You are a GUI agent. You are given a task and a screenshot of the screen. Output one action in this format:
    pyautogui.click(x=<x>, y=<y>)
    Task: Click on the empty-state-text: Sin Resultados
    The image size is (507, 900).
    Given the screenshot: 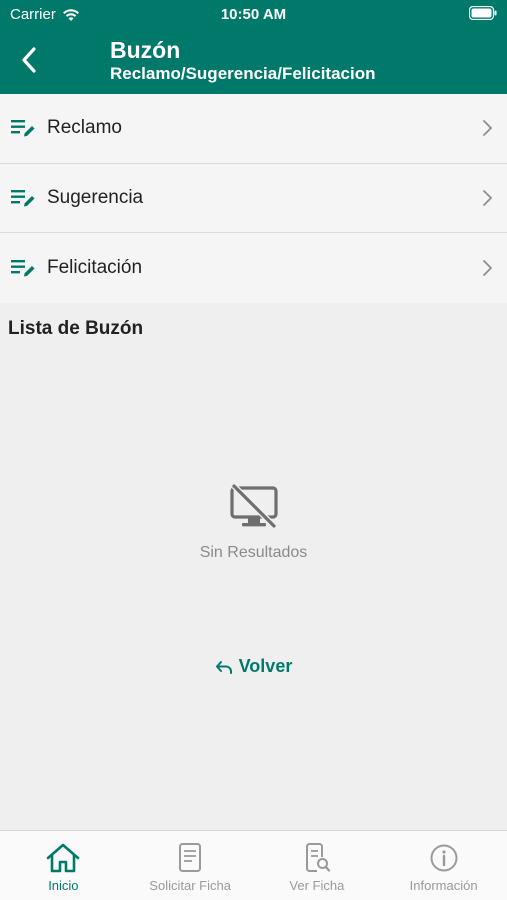 What is the action you would take?
    pyautogui.click(x=253, y=552)
    